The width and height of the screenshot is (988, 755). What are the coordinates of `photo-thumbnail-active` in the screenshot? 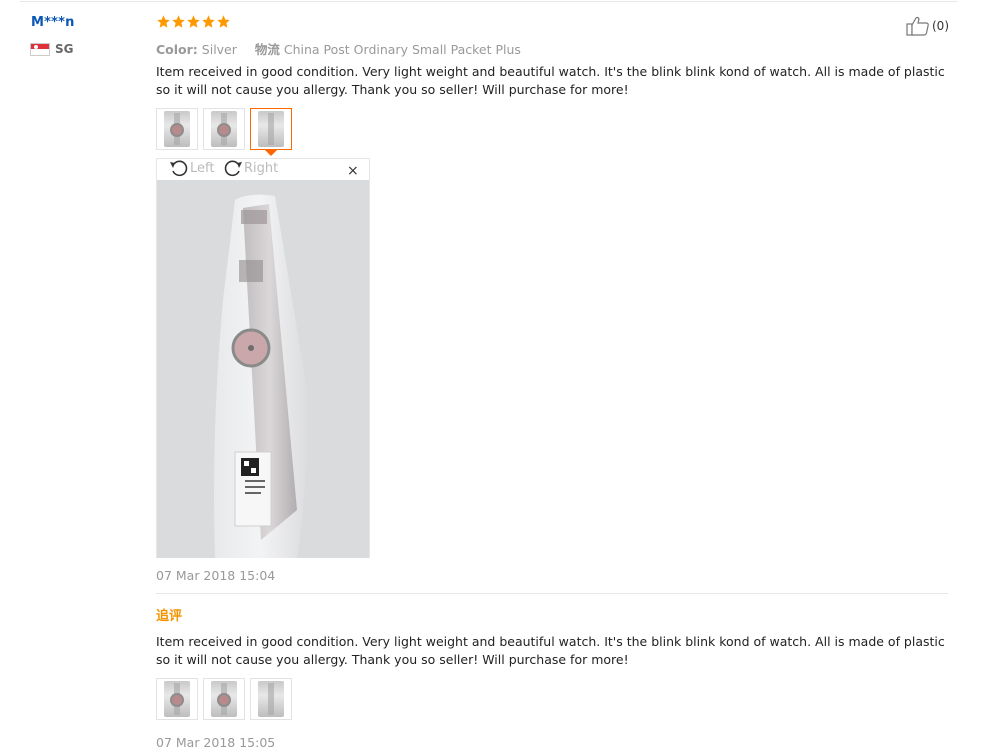 It's located at (271, 129).